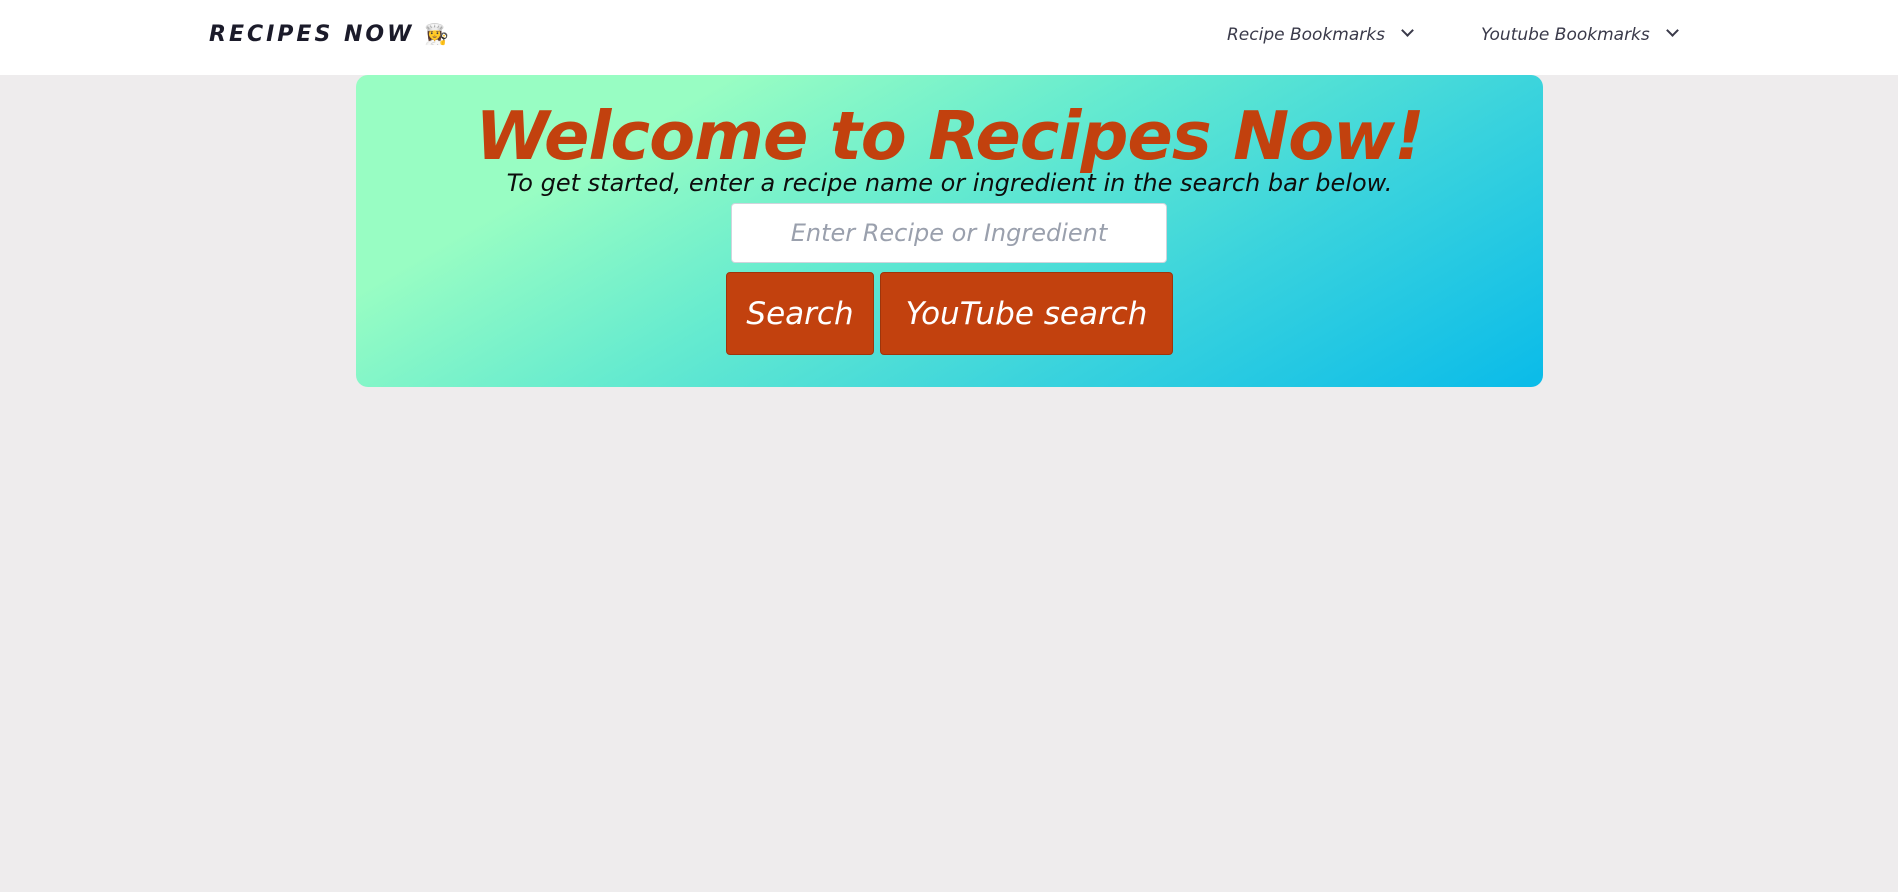  Describe the element at coordinates (800, 313) in the screenshot. I see `search-button: Search` at that location.